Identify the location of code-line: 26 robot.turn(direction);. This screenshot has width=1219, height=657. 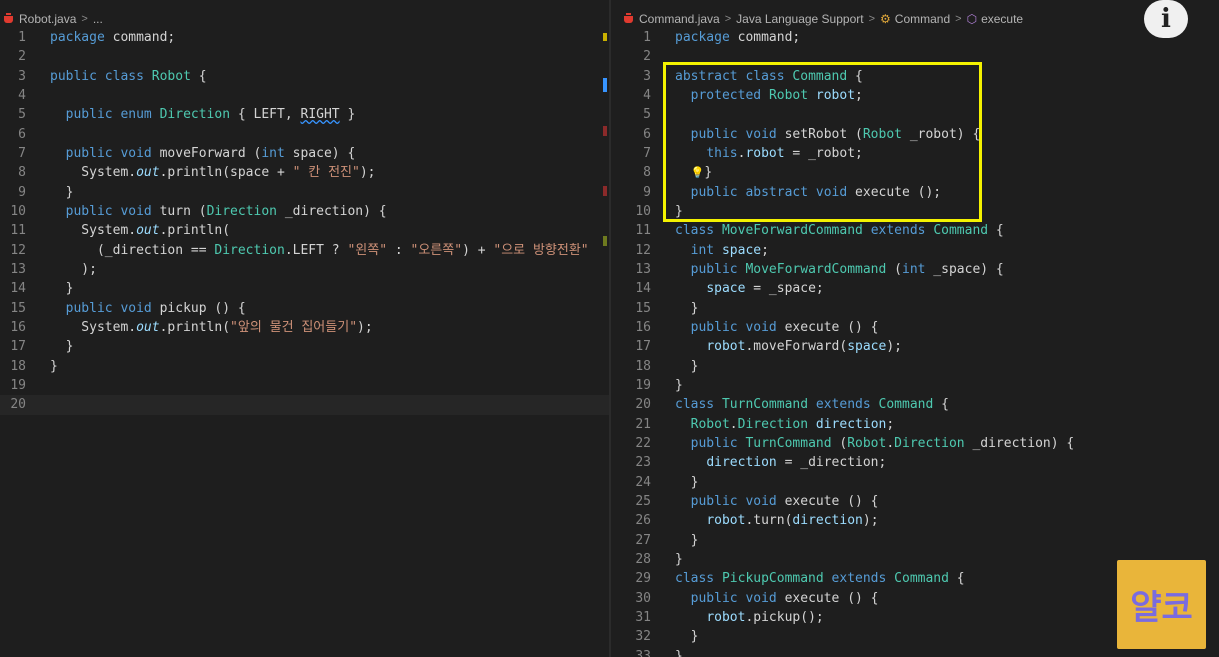
(915, 520).